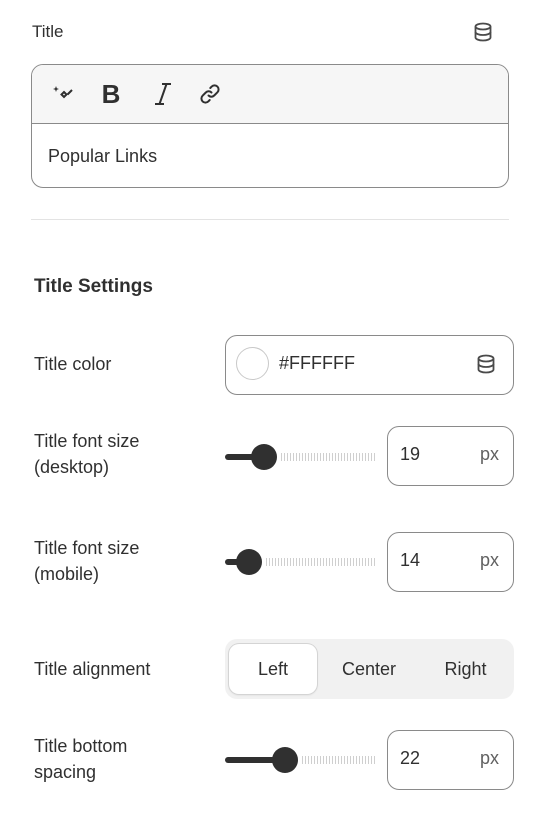 This screenshot has height=824, width=538. What do you see at coordinates (450, 562) in the screenshot?
I see `font-size-mobile-input: 14 px` at bounding box center [450, 562].